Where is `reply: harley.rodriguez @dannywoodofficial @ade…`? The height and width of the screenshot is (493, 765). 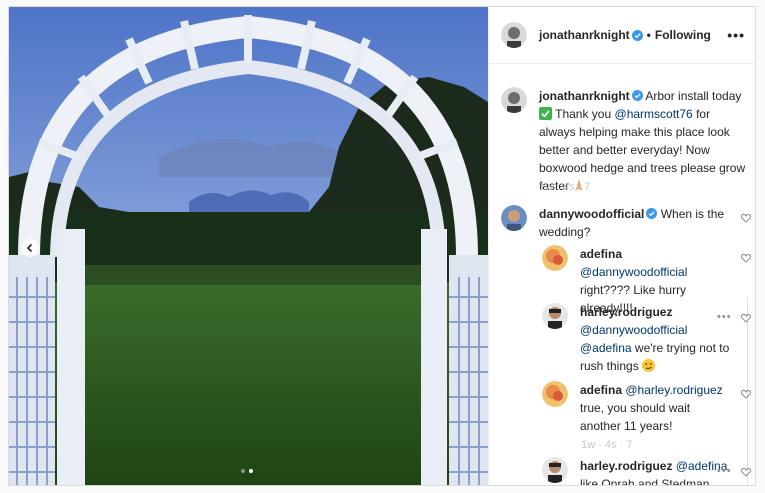 reply: harley.rodriguez @dannywoodofficial @ade… is located at coordinates (642, 339).